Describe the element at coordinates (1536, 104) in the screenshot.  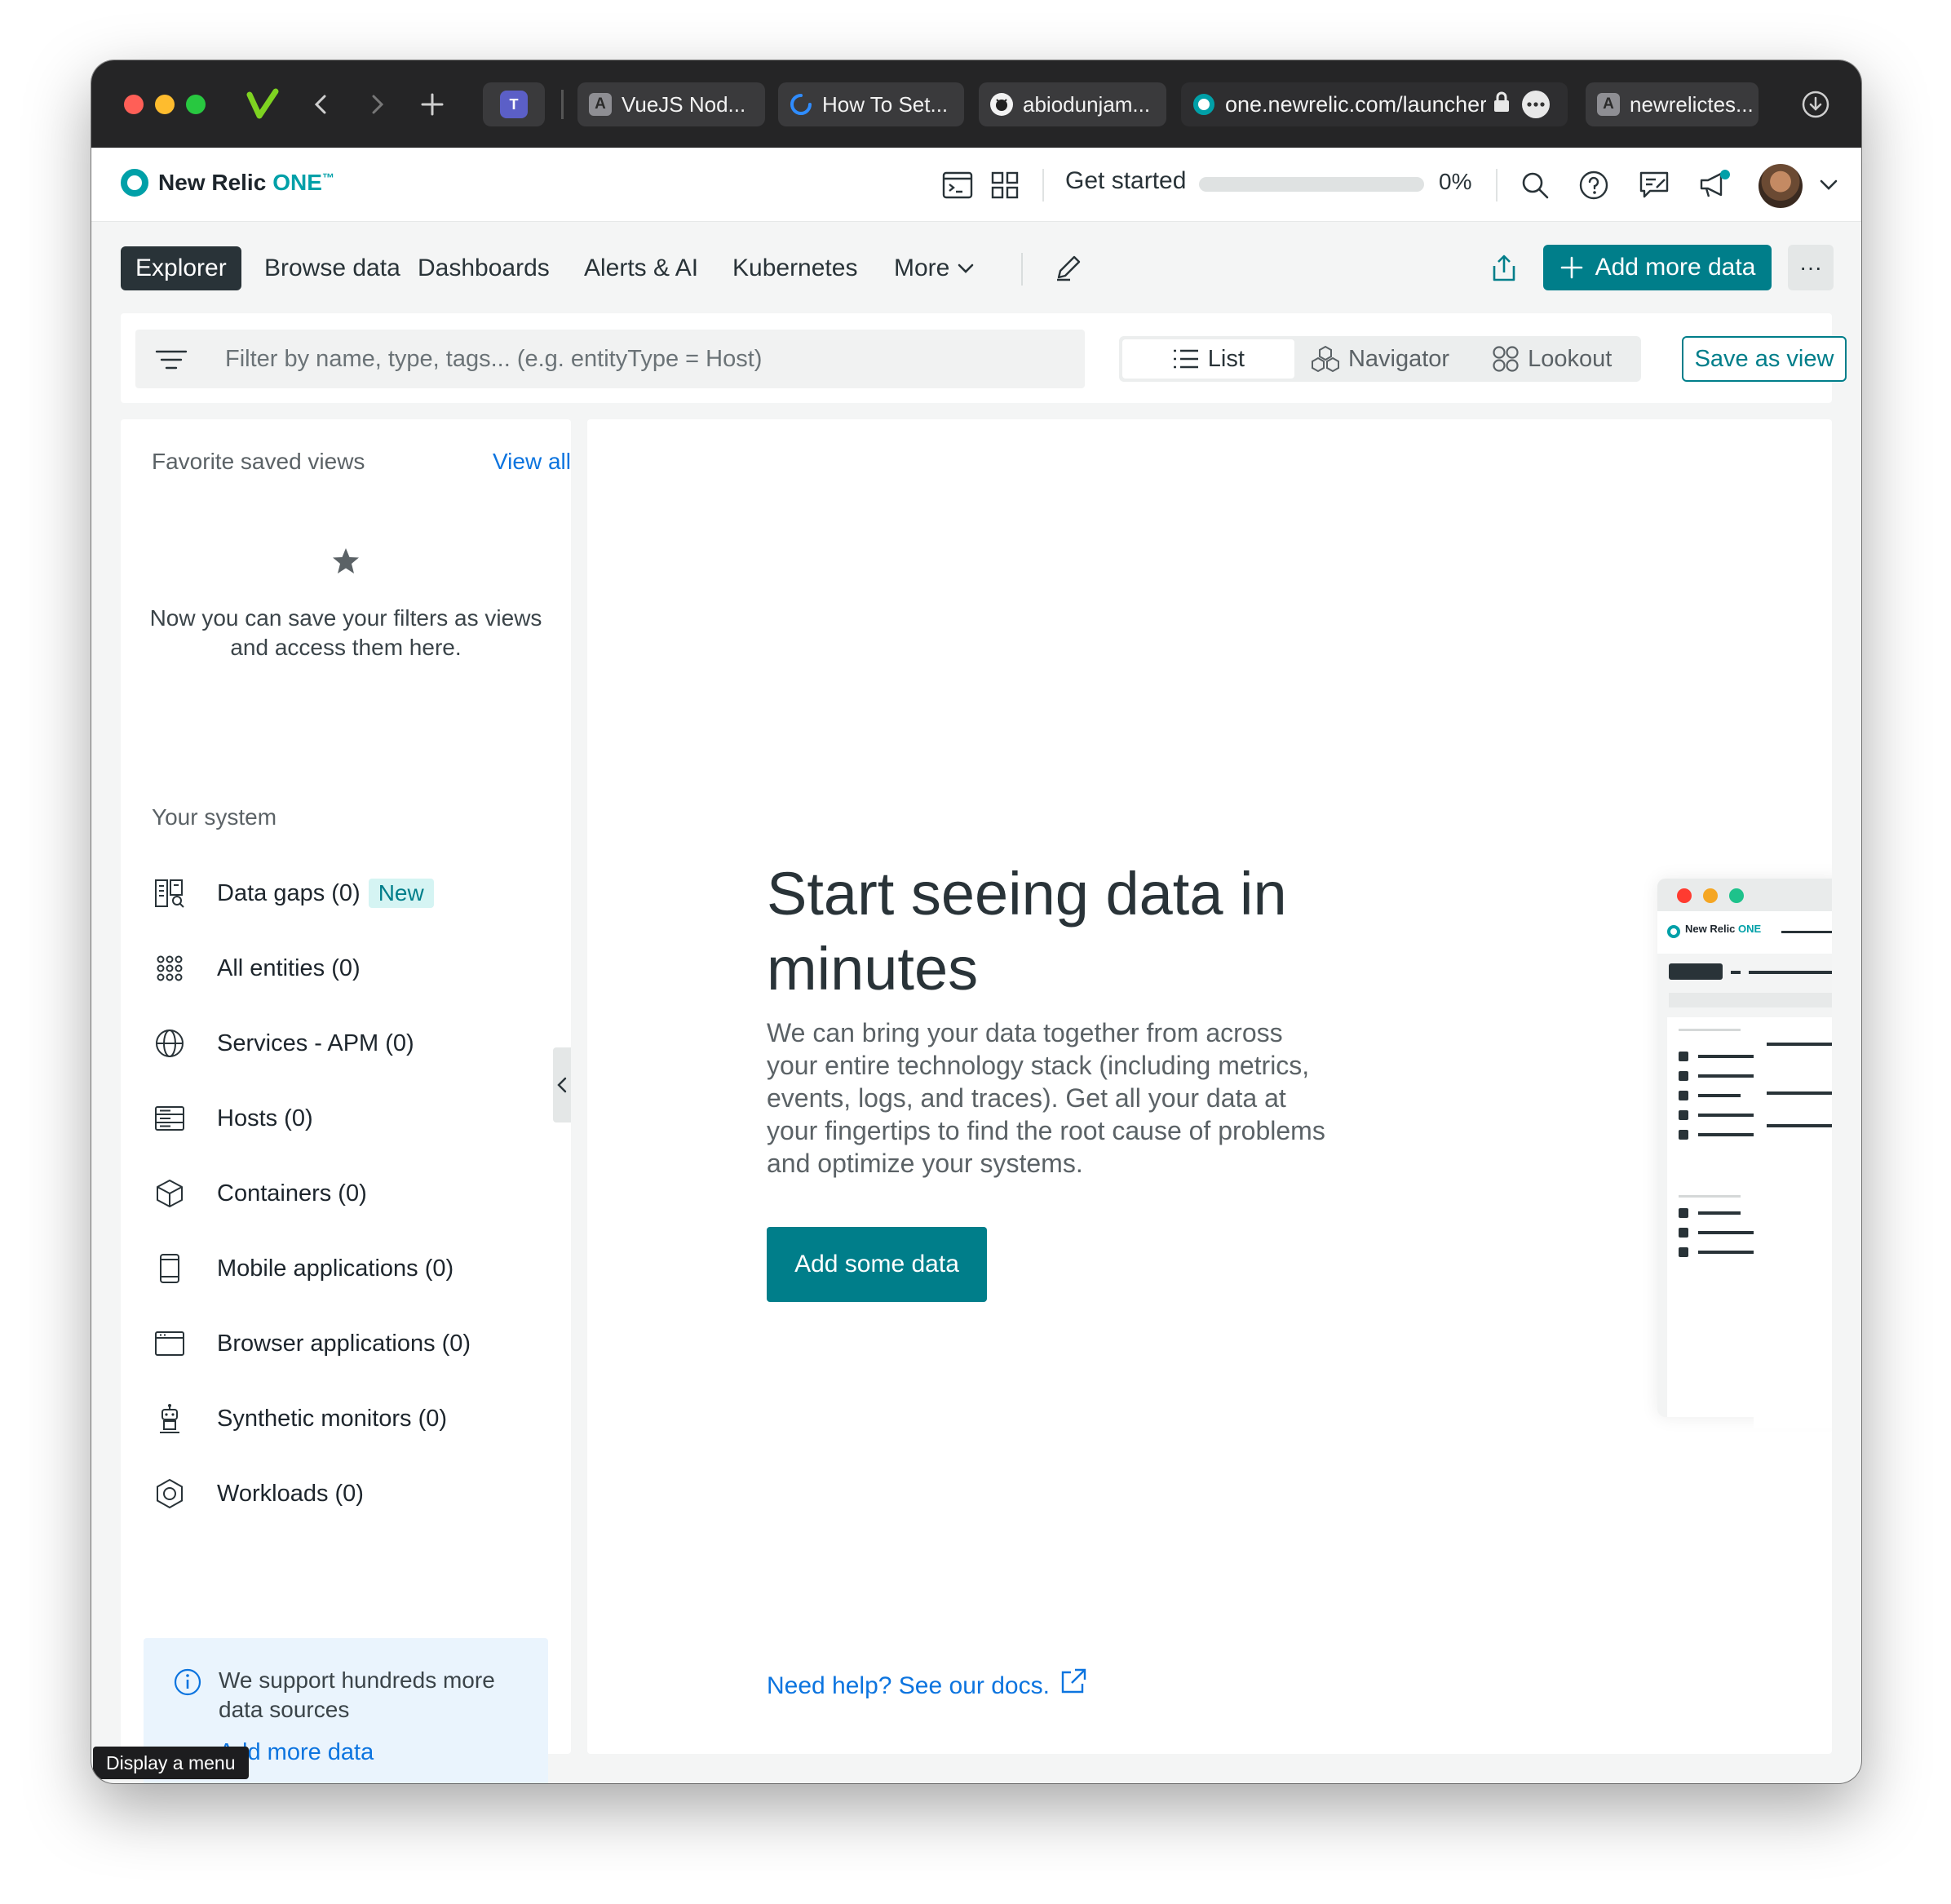
I see `more-options-icon` at that location.